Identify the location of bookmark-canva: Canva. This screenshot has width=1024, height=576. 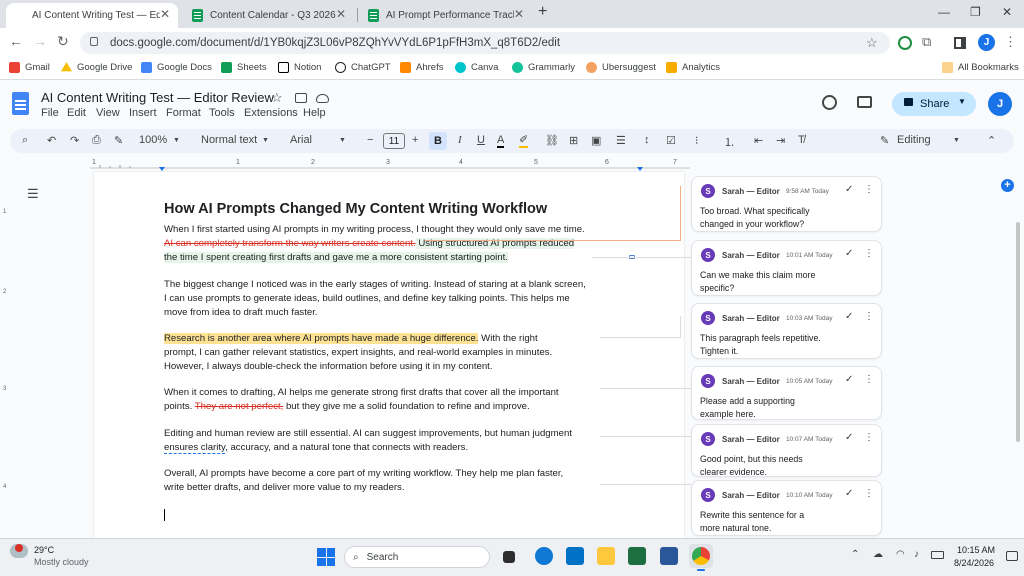
(476, 67).